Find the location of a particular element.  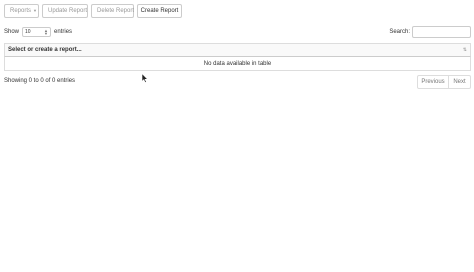

search-input is located at coordinates (441, 32).